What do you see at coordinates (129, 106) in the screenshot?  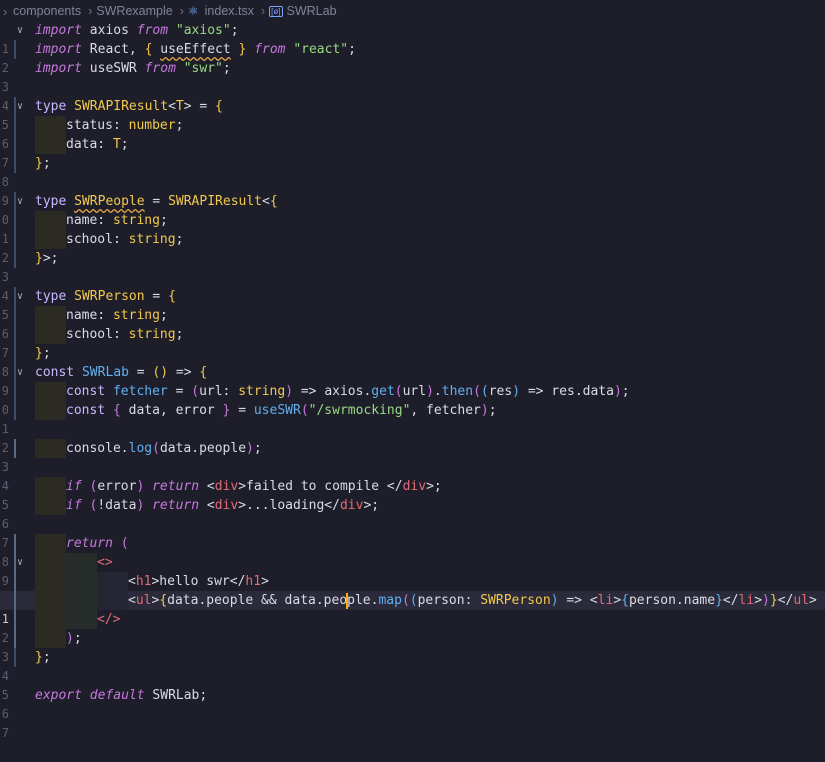 I see `code-text: type SWRAPIResult<T> = {` at bounding box center [129, 106].